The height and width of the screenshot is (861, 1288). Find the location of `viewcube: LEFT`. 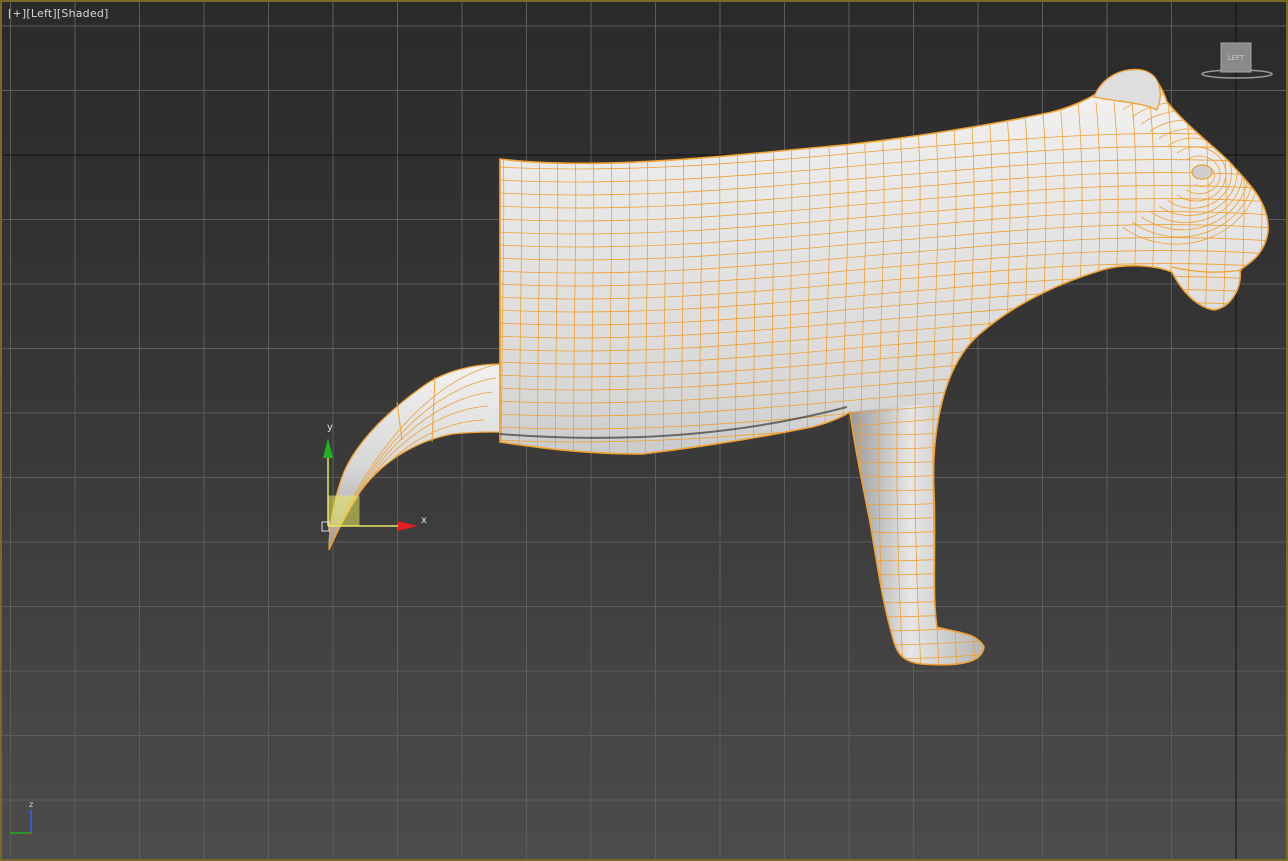

viewcube: LEFT is located at coordinates (1237, 63).